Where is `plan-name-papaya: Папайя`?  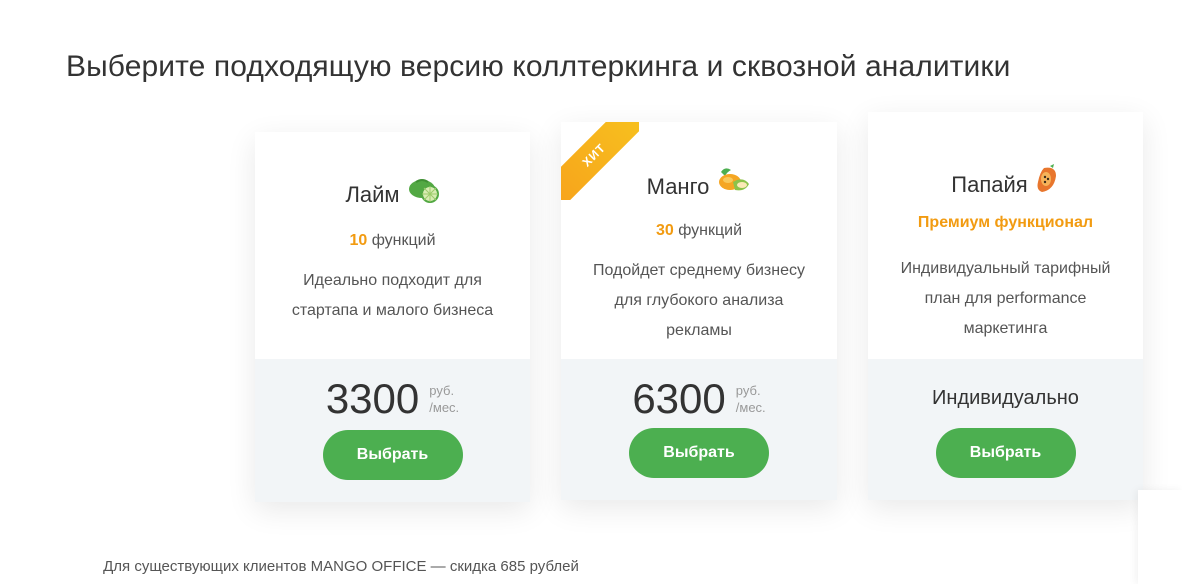 plan-name-papaya: Папайя is located at coordinates (1005, 182).